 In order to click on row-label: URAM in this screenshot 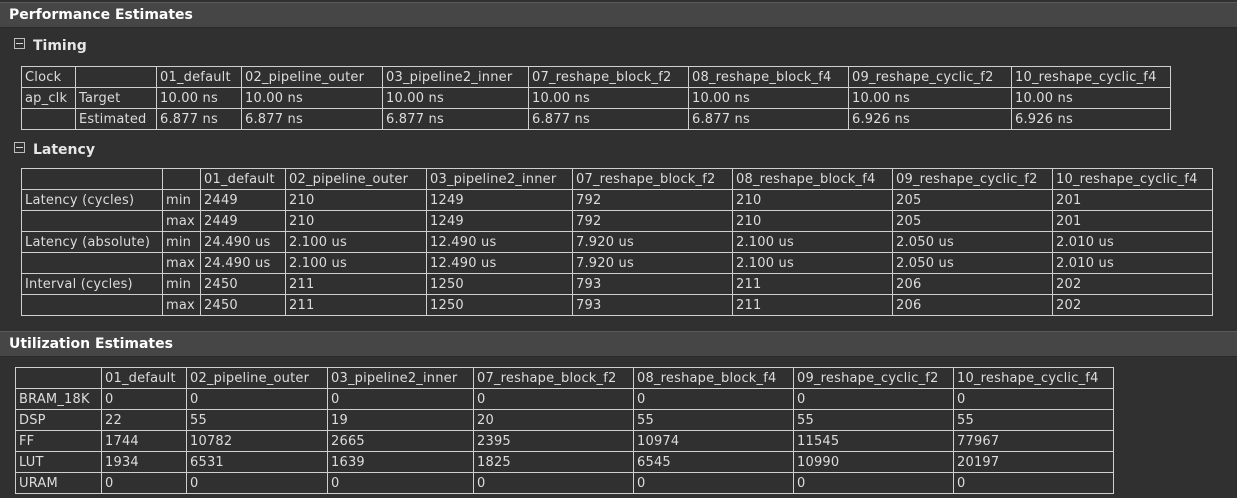, I will do `click(58, 483)`.